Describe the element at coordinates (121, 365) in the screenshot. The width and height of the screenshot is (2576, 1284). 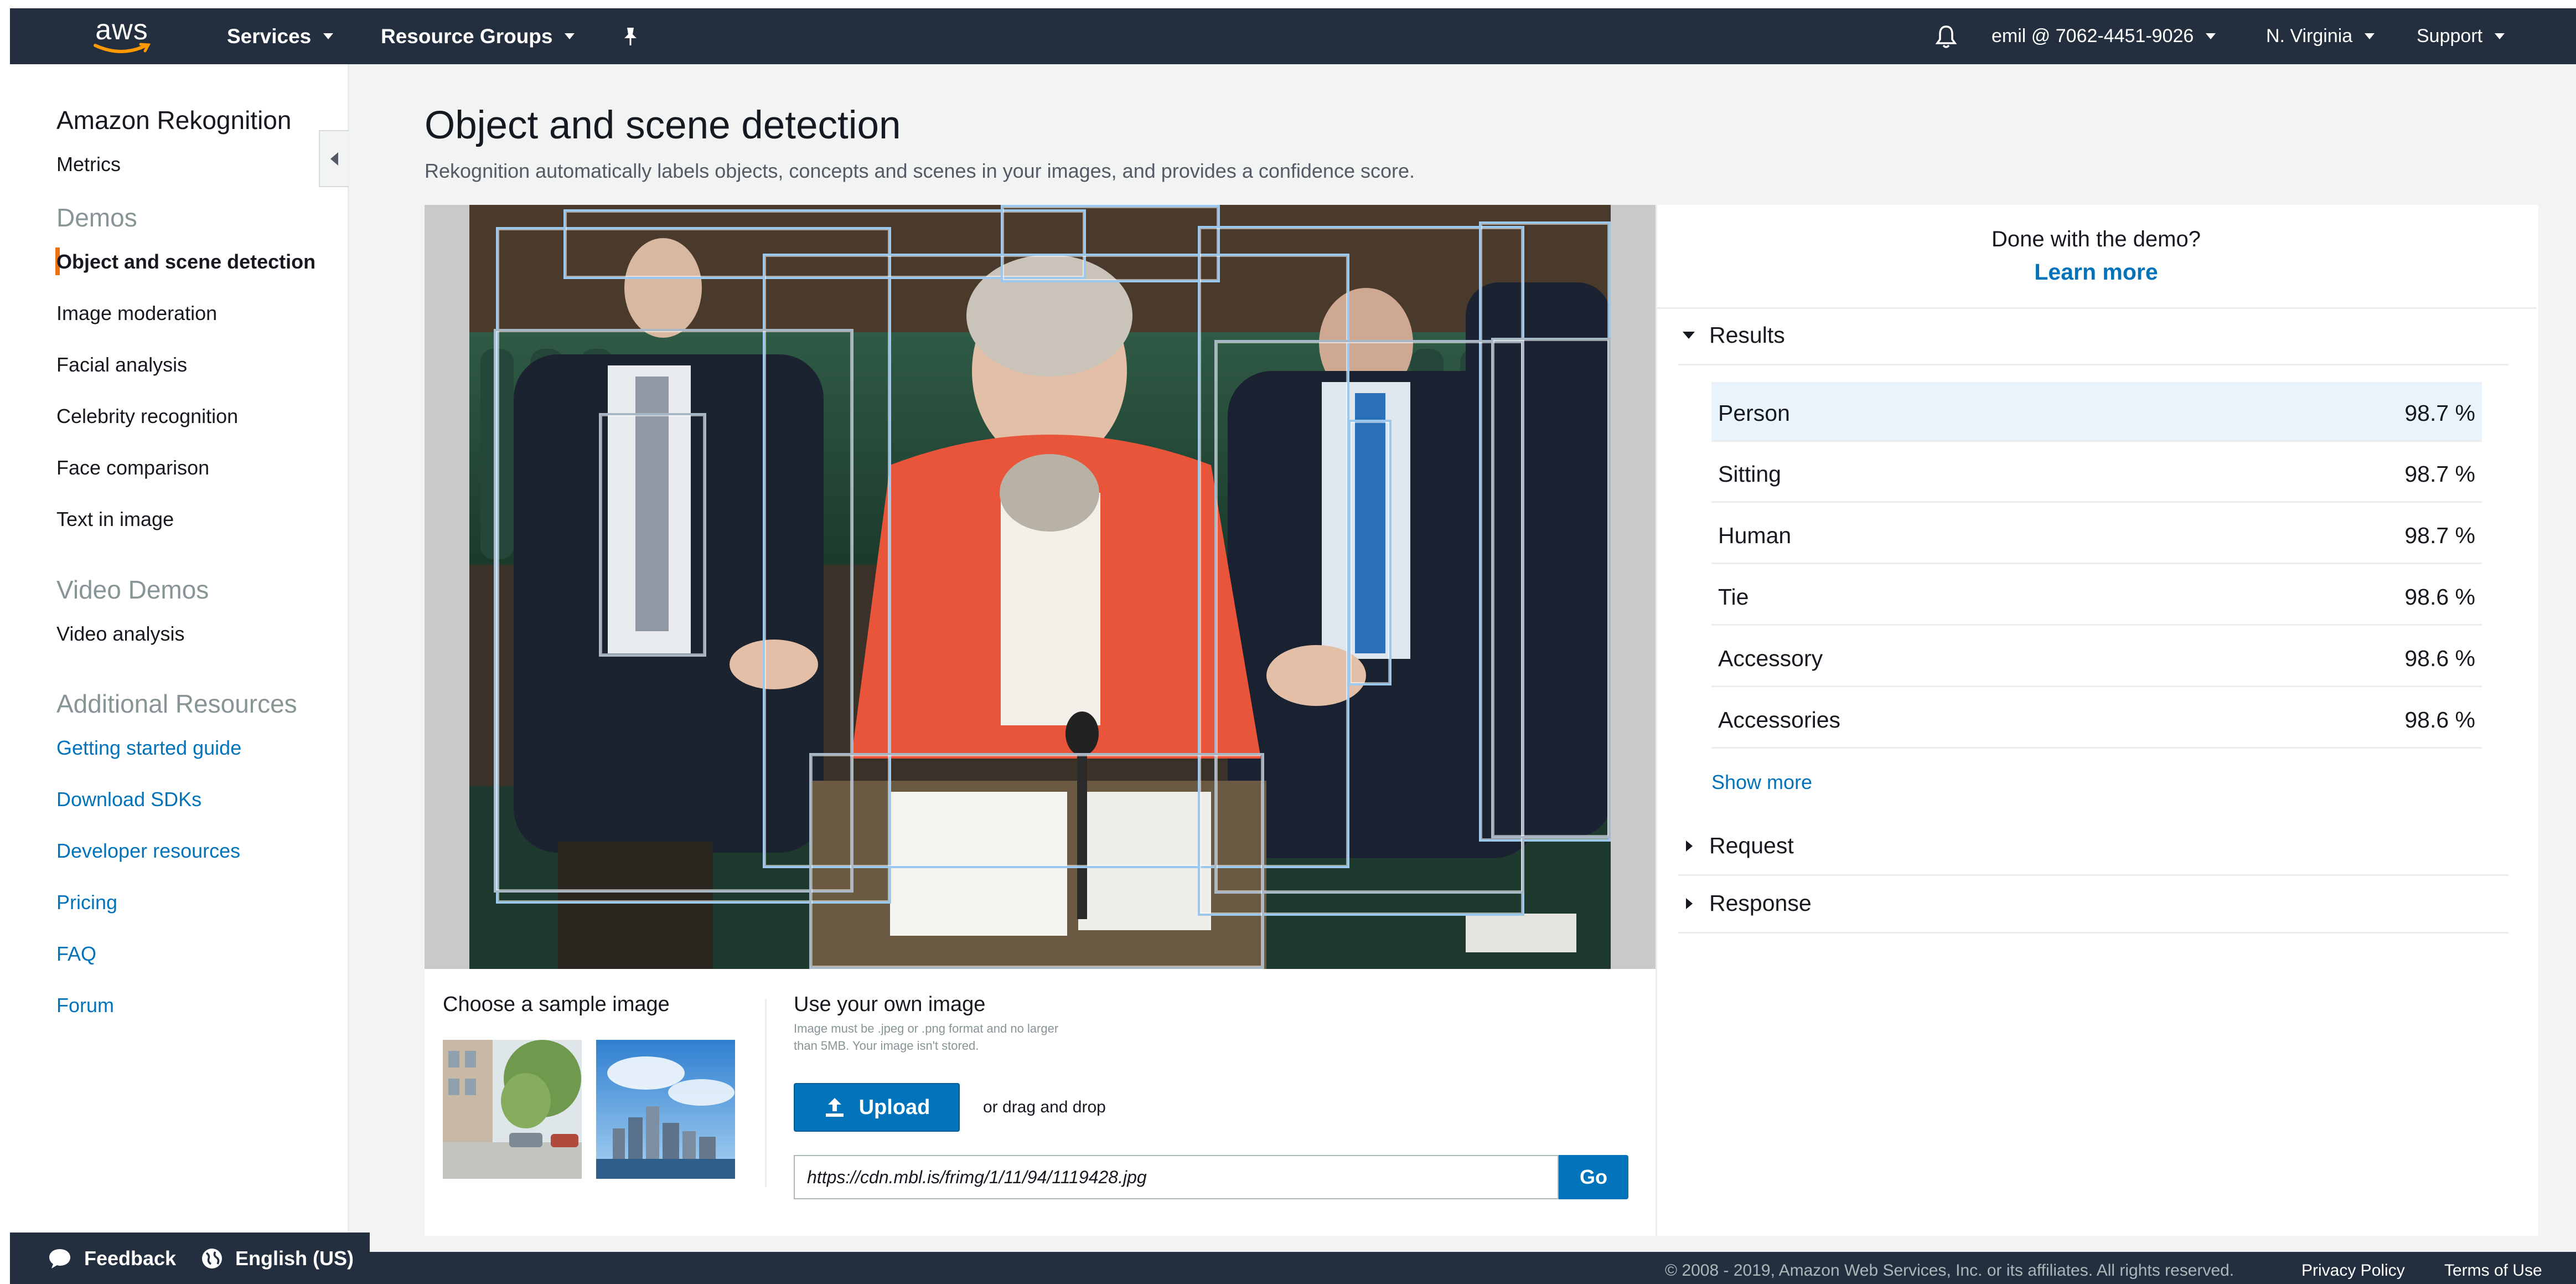
I see `sidebar-item-facial-analysis: Facial analysis` at that location.